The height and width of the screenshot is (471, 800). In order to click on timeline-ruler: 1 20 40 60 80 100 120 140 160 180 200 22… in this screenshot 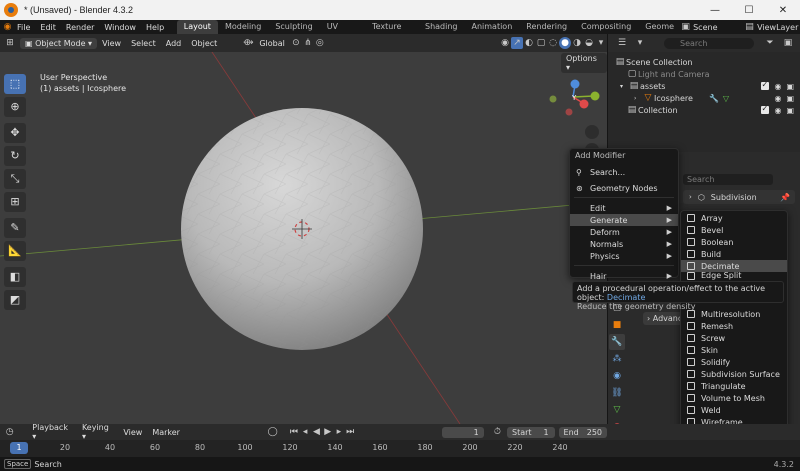, I will do `click(400, 448)`.